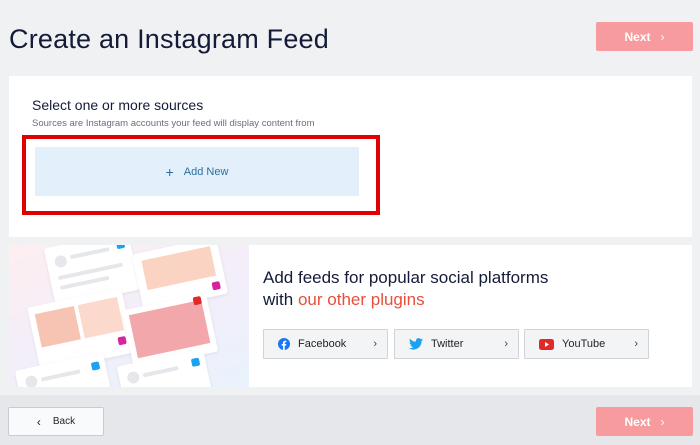 The image size is (700, 445). What do you see at coordinates (322, 344) in the screenshot?
I see `facebook-label: Facebook` at bounding box center [322, 344].